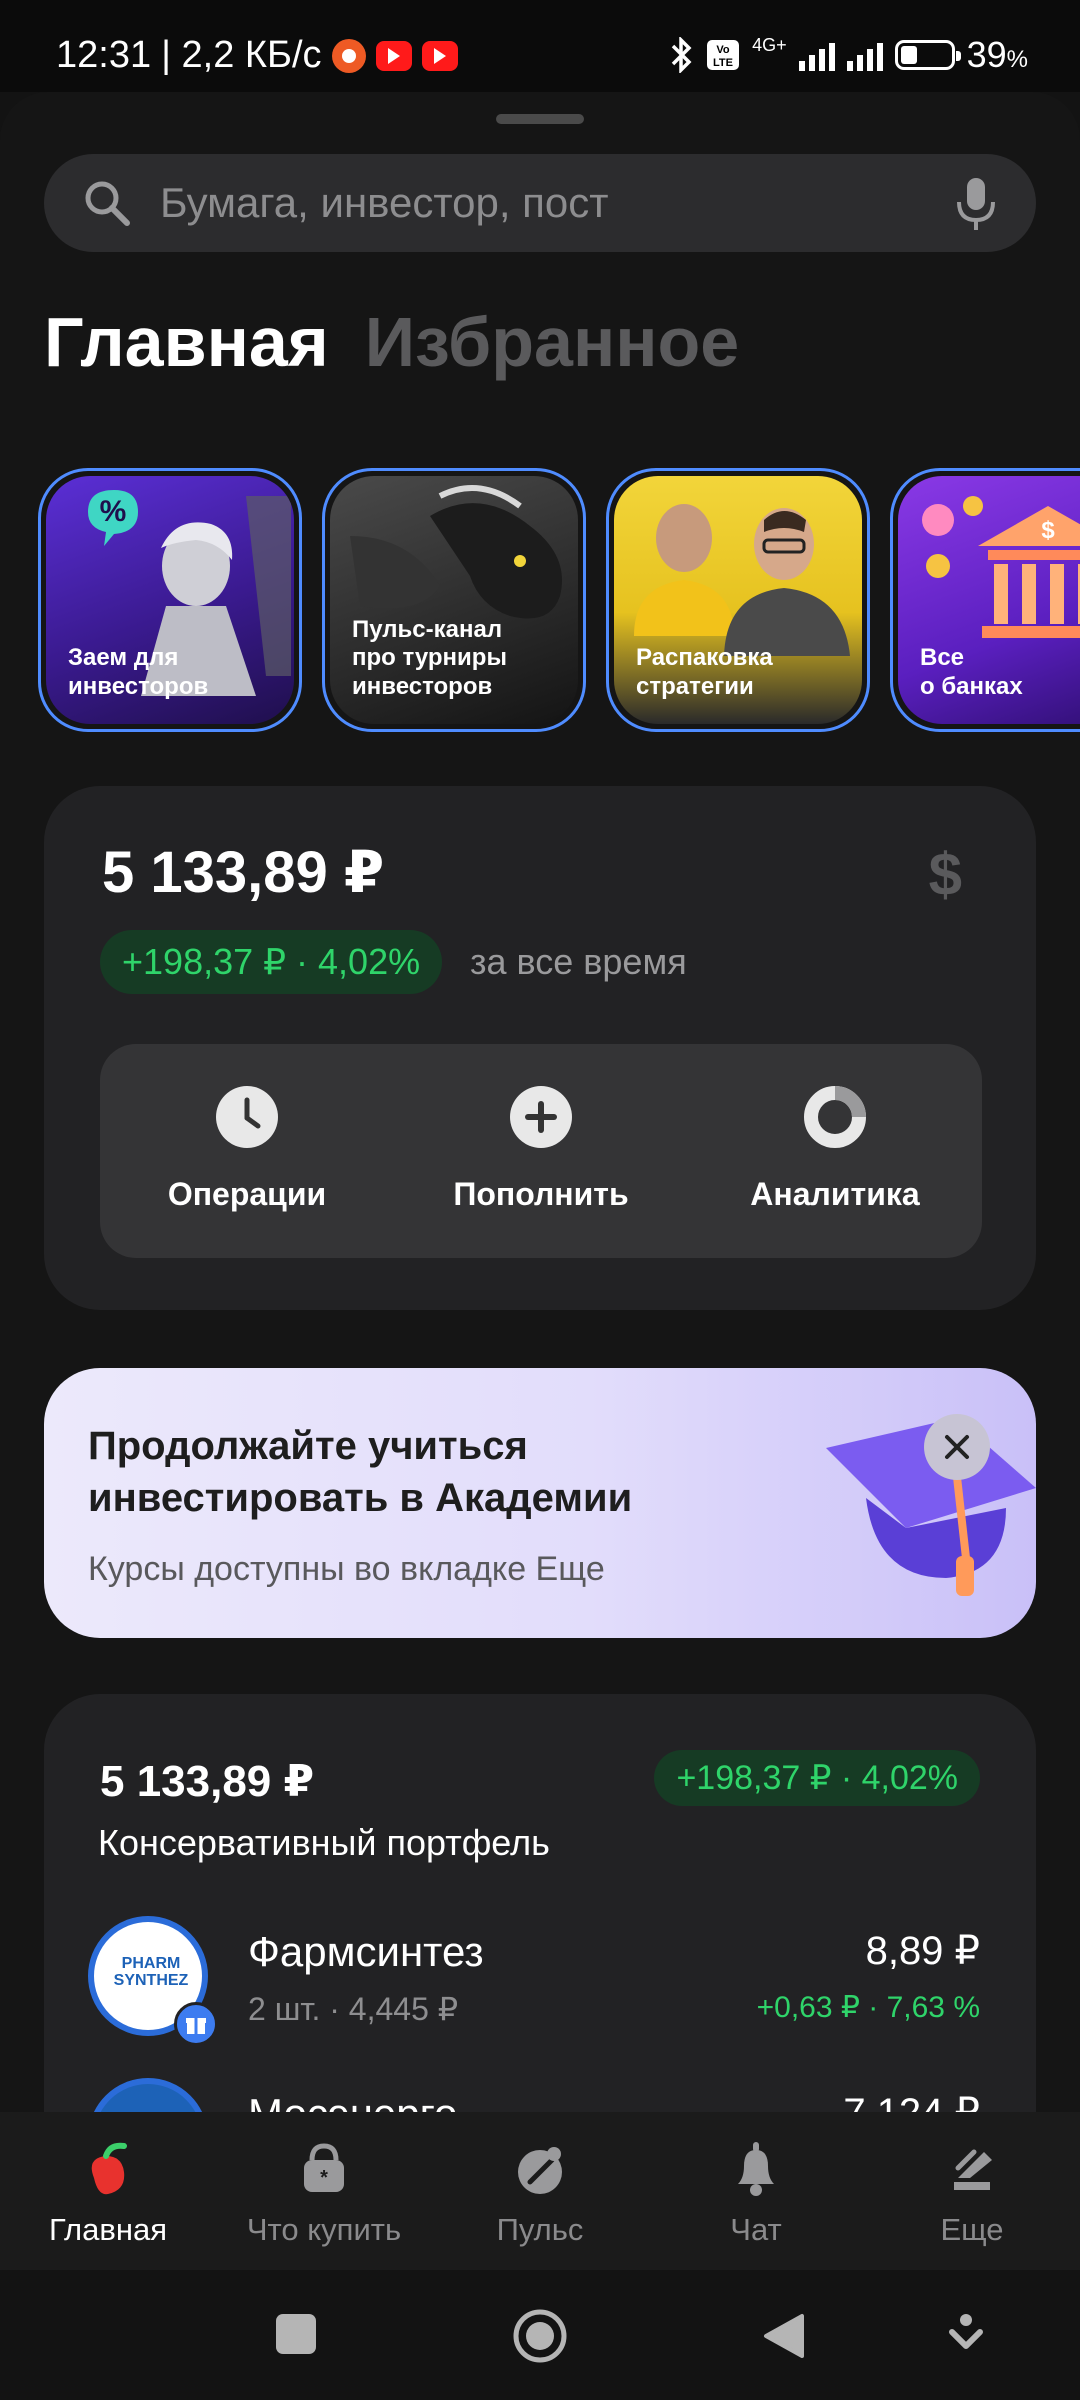  I want to click on position-change: +0,63 ₽ · 7,63 %, so click(868, 2007).